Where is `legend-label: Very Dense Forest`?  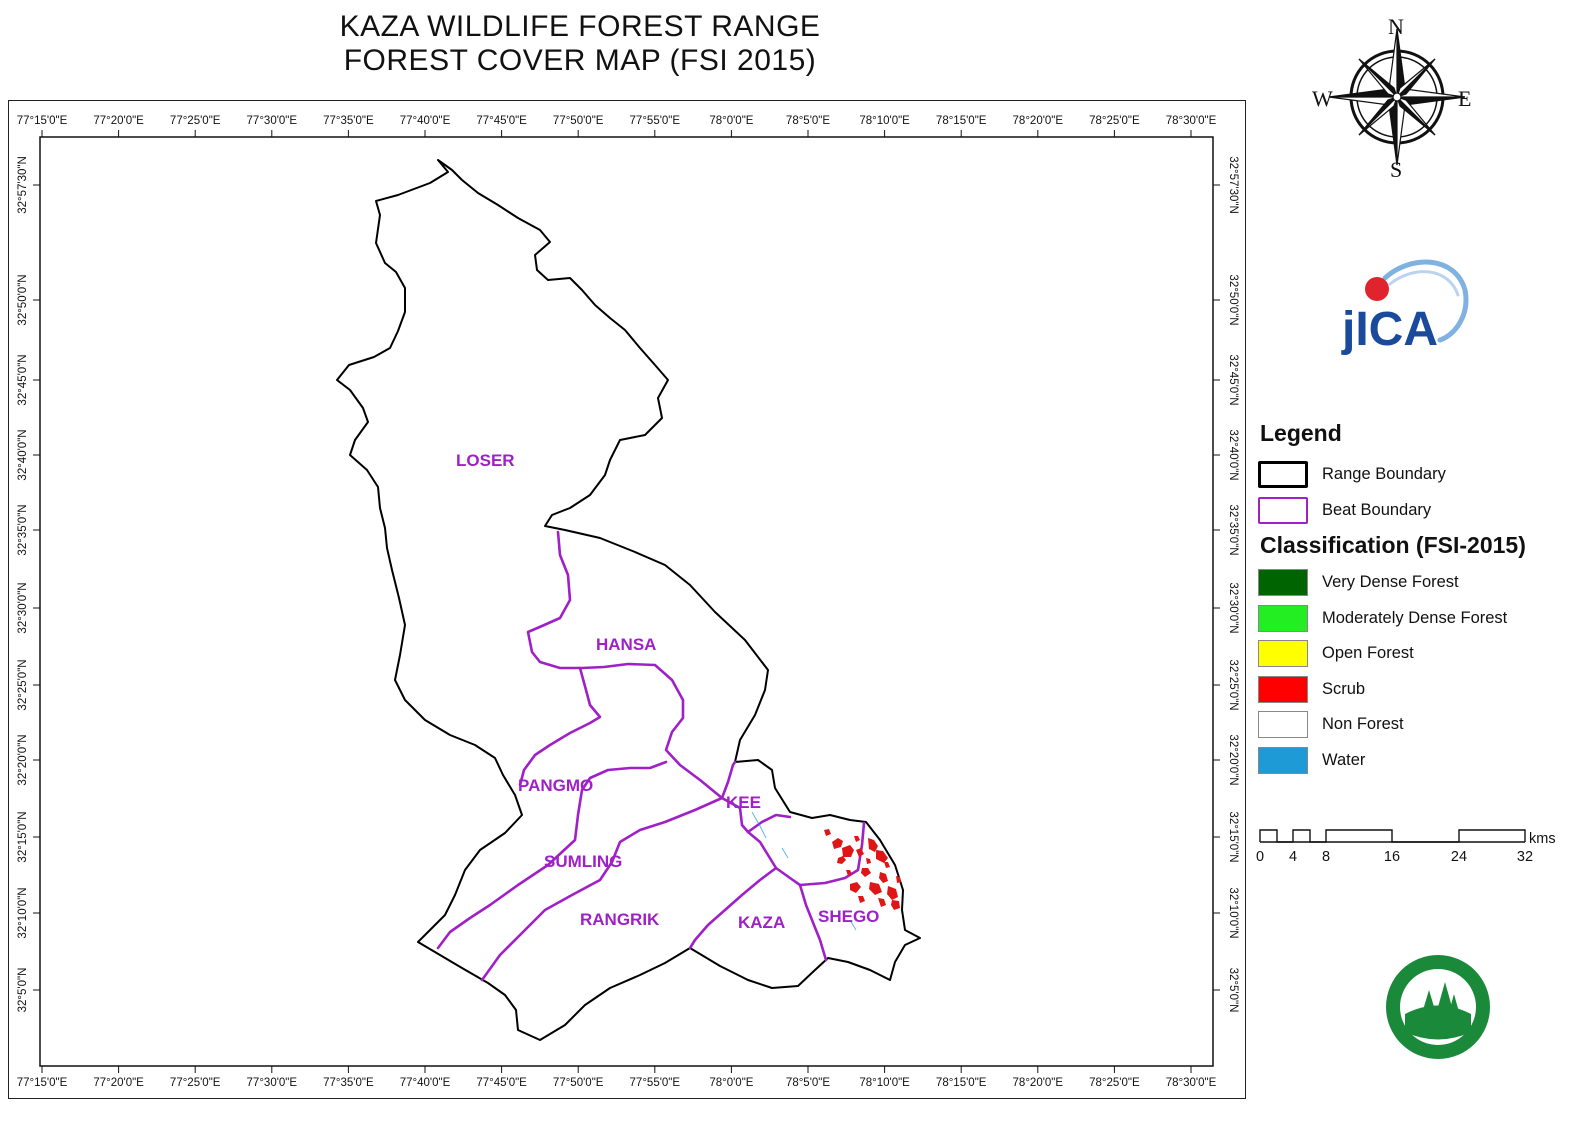 legend-label: Very Dense Forest is located at coordinates (1390, 582).